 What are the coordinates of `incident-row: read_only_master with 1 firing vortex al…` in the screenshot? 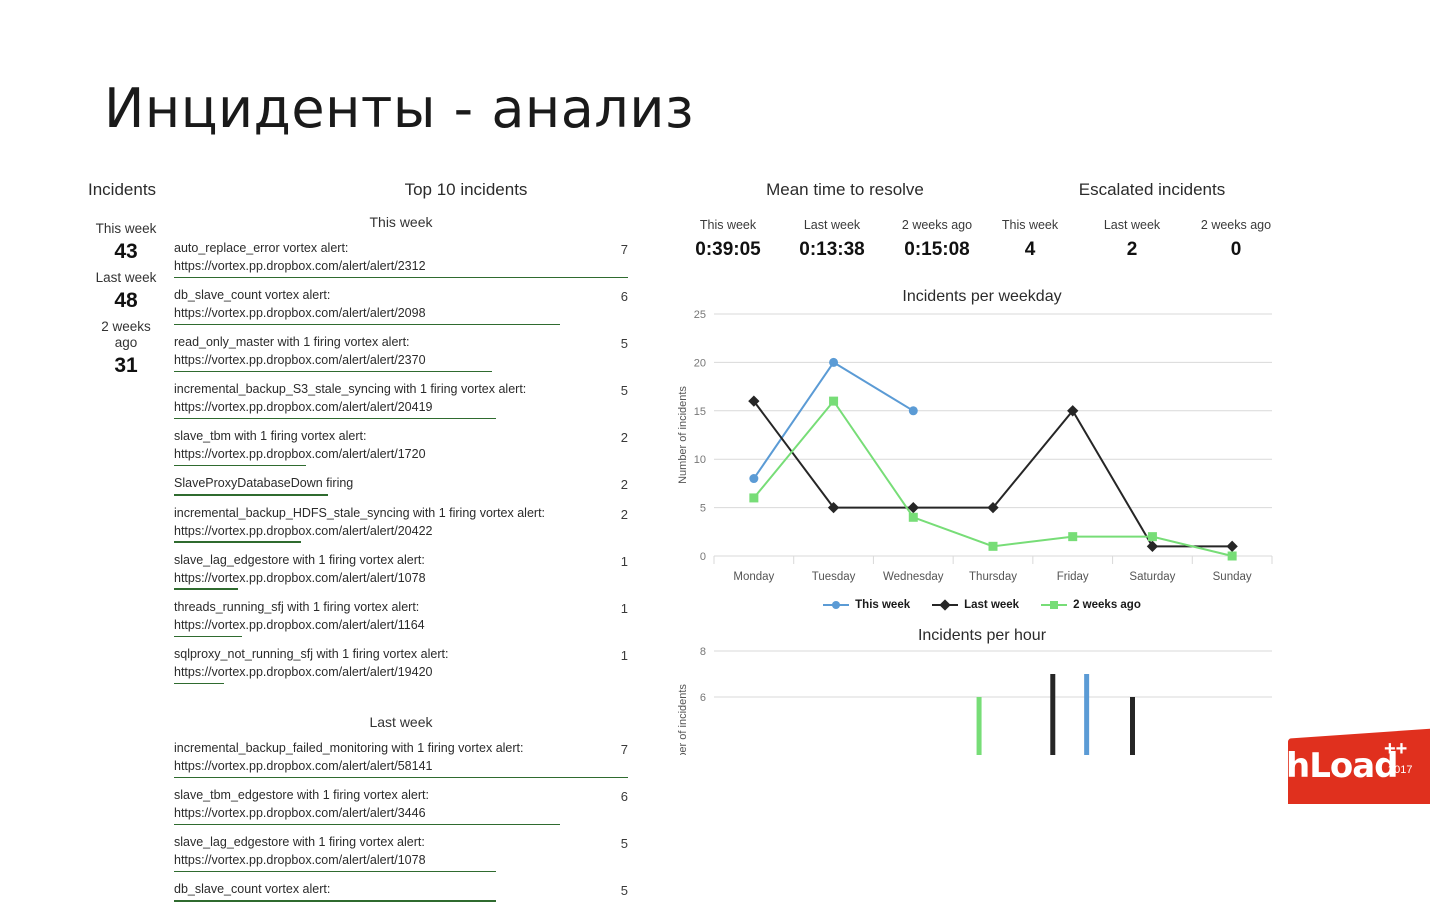 It's located at (401, 355).